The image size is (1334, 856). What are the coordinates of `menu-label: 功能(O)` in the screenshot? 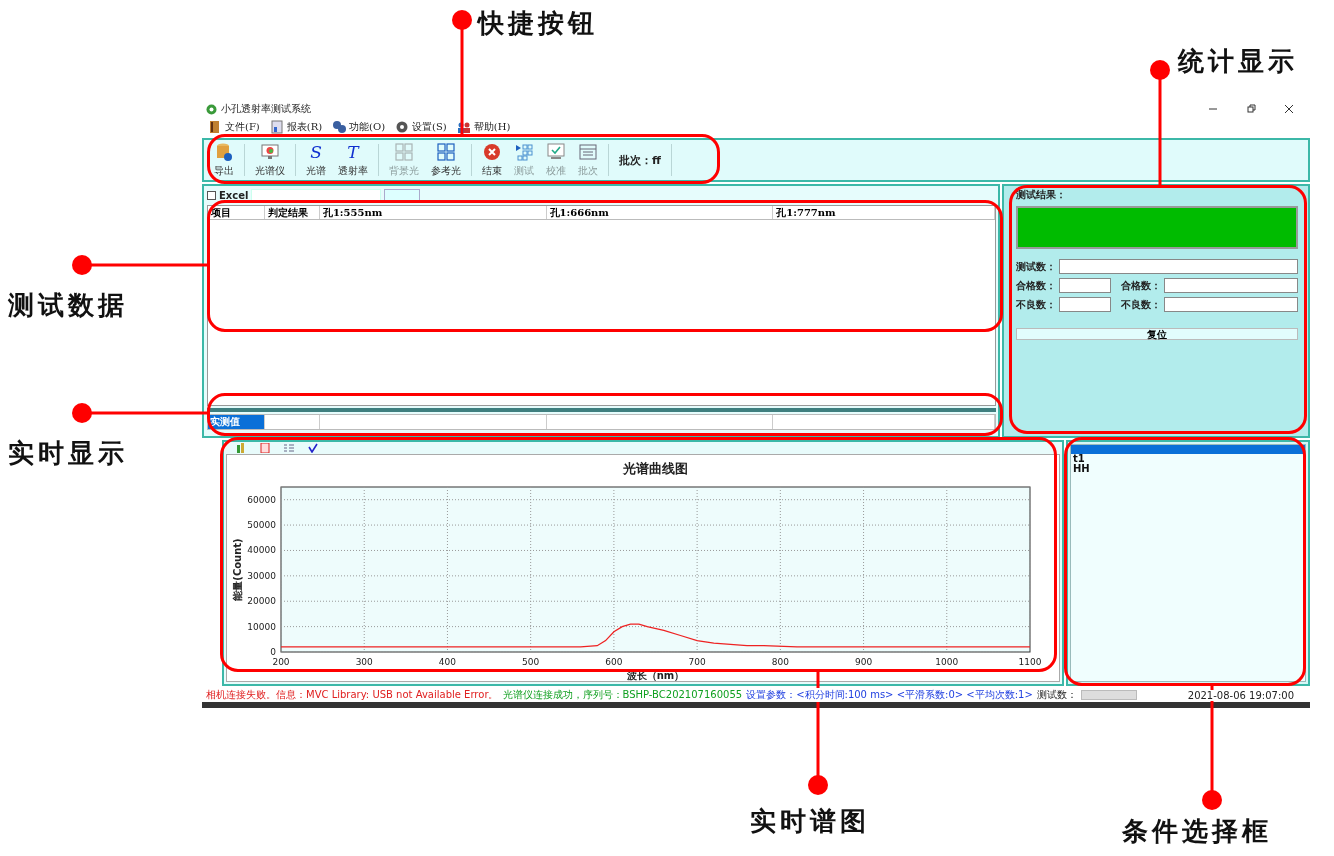 It's located at (367, 127).